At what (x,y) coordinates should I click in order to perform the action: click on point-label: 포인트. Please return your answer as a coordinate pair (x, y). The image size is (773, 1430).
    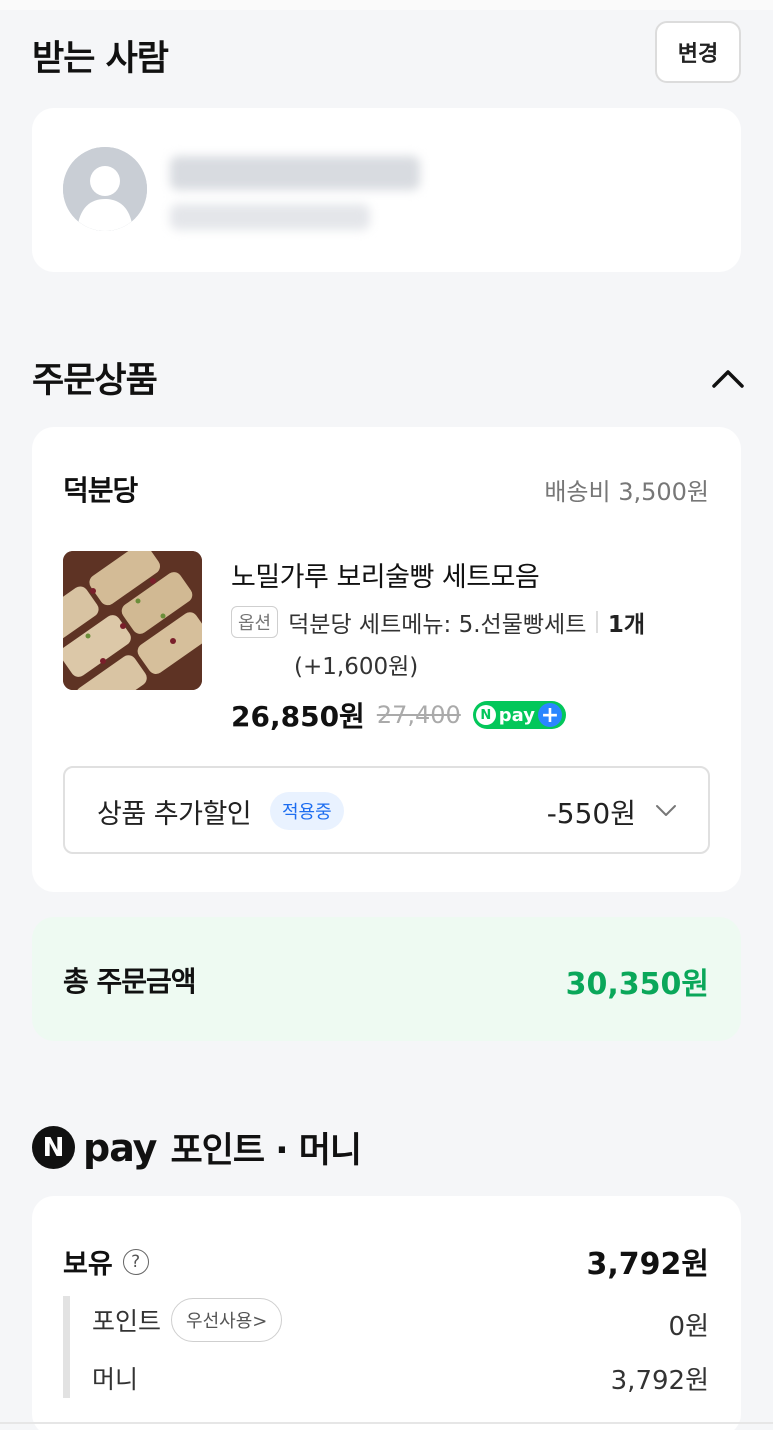
    Looking at the image, I should click on (127, 1321).